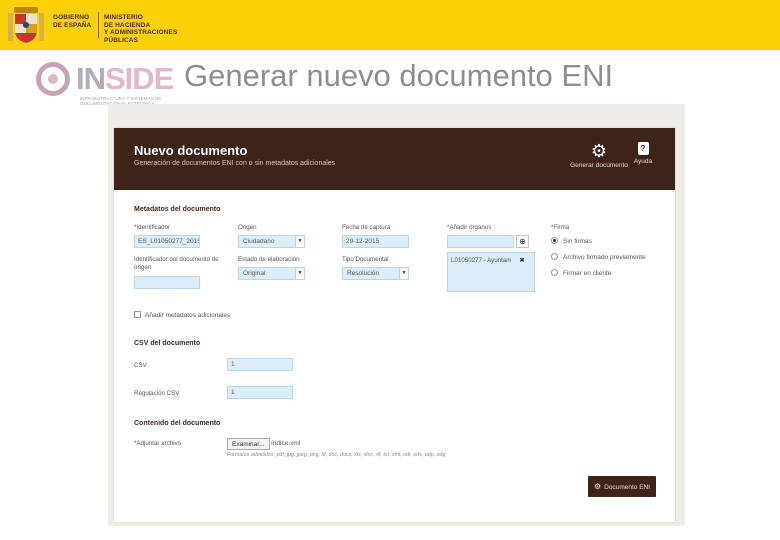  Describe the element at coordinates (26, 25) in the screenshot. I see `coat-of-arms-icon` at that location.